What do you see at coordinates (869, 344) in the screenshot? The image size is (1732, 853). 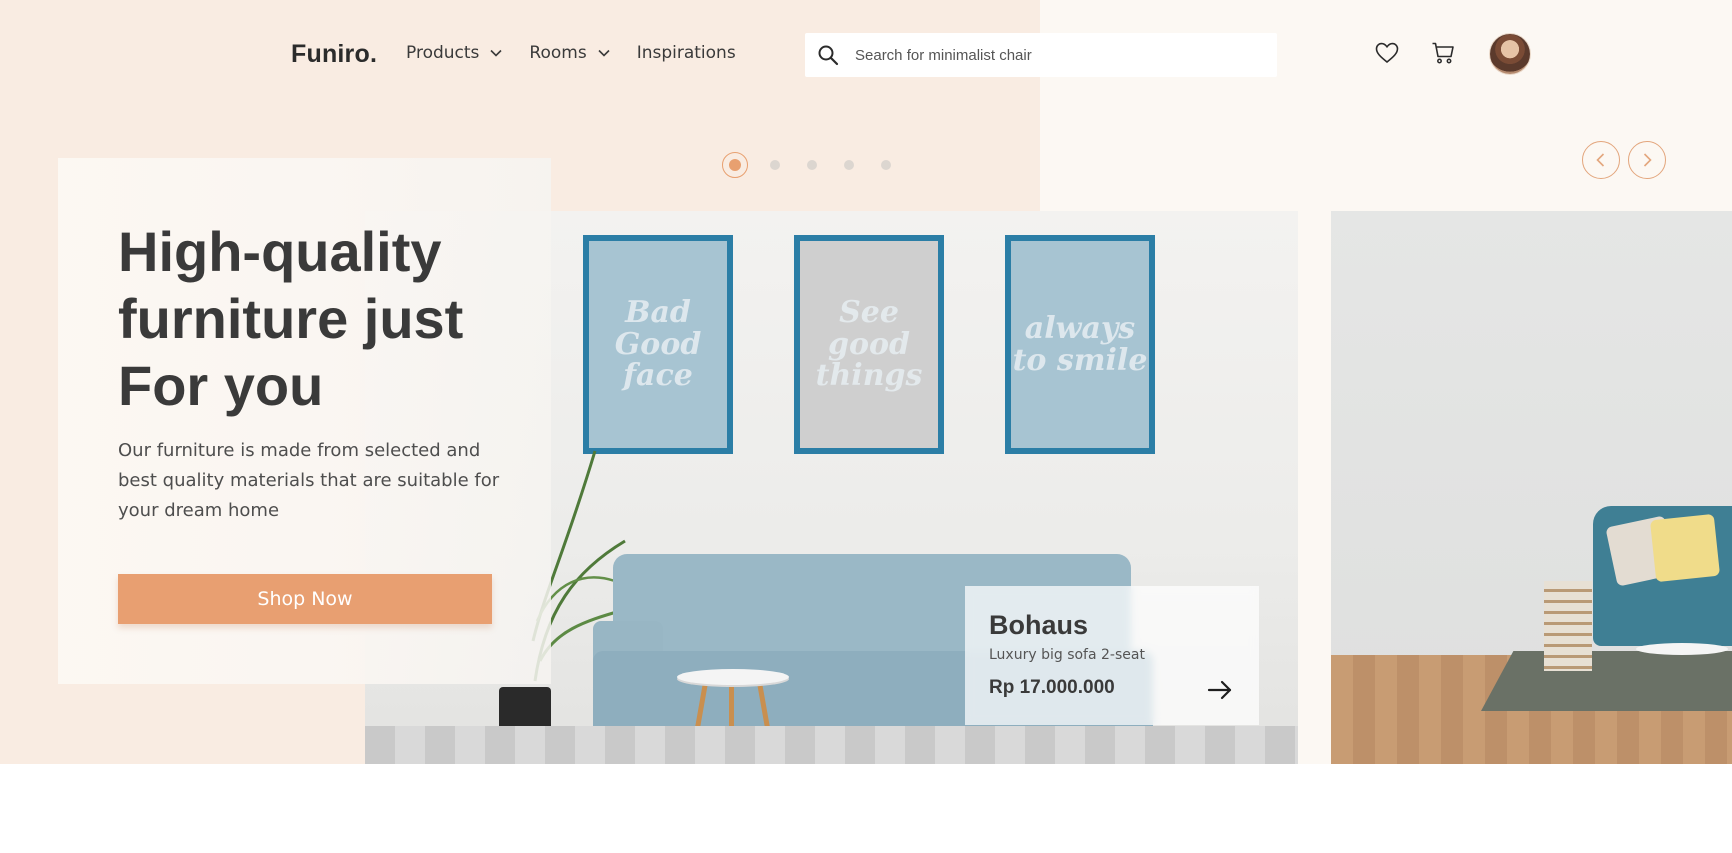 I see `wall-poster: See good things` at bounding box center [869, 344].